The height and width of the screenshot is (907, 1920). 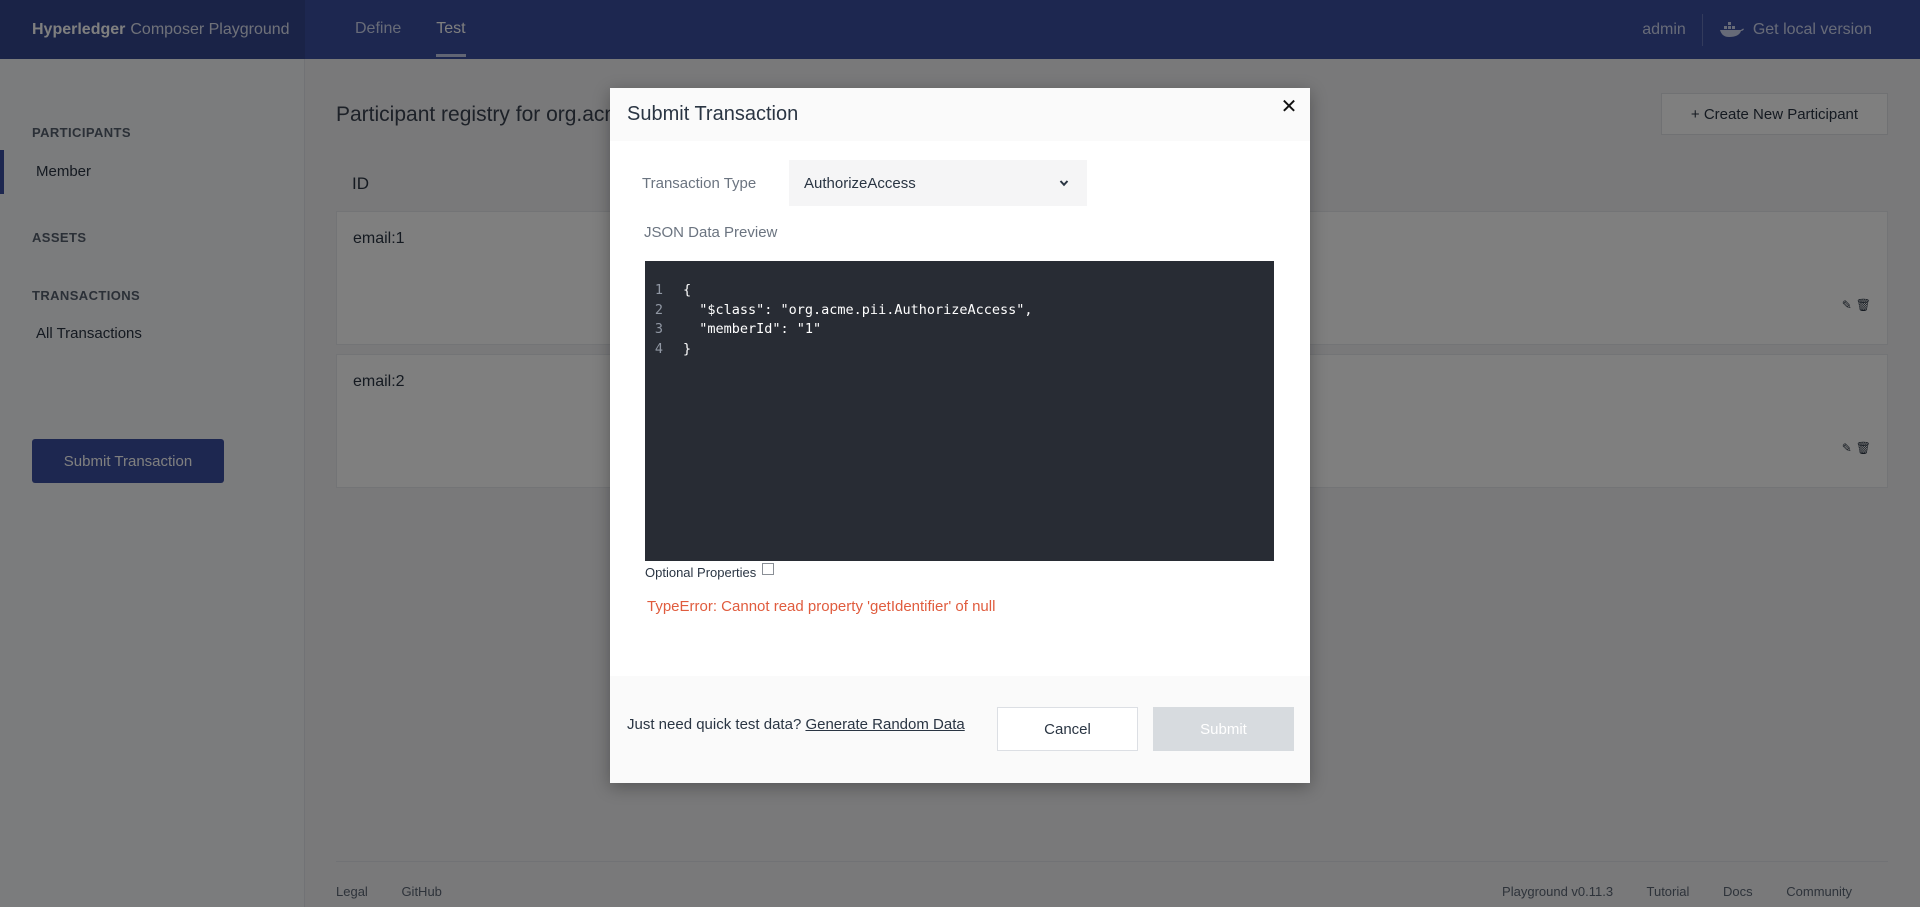 What do you see at coordinates (959, 291) in the screenshot?
I see `code-line: 1 {` at bounding box center [959, 291].